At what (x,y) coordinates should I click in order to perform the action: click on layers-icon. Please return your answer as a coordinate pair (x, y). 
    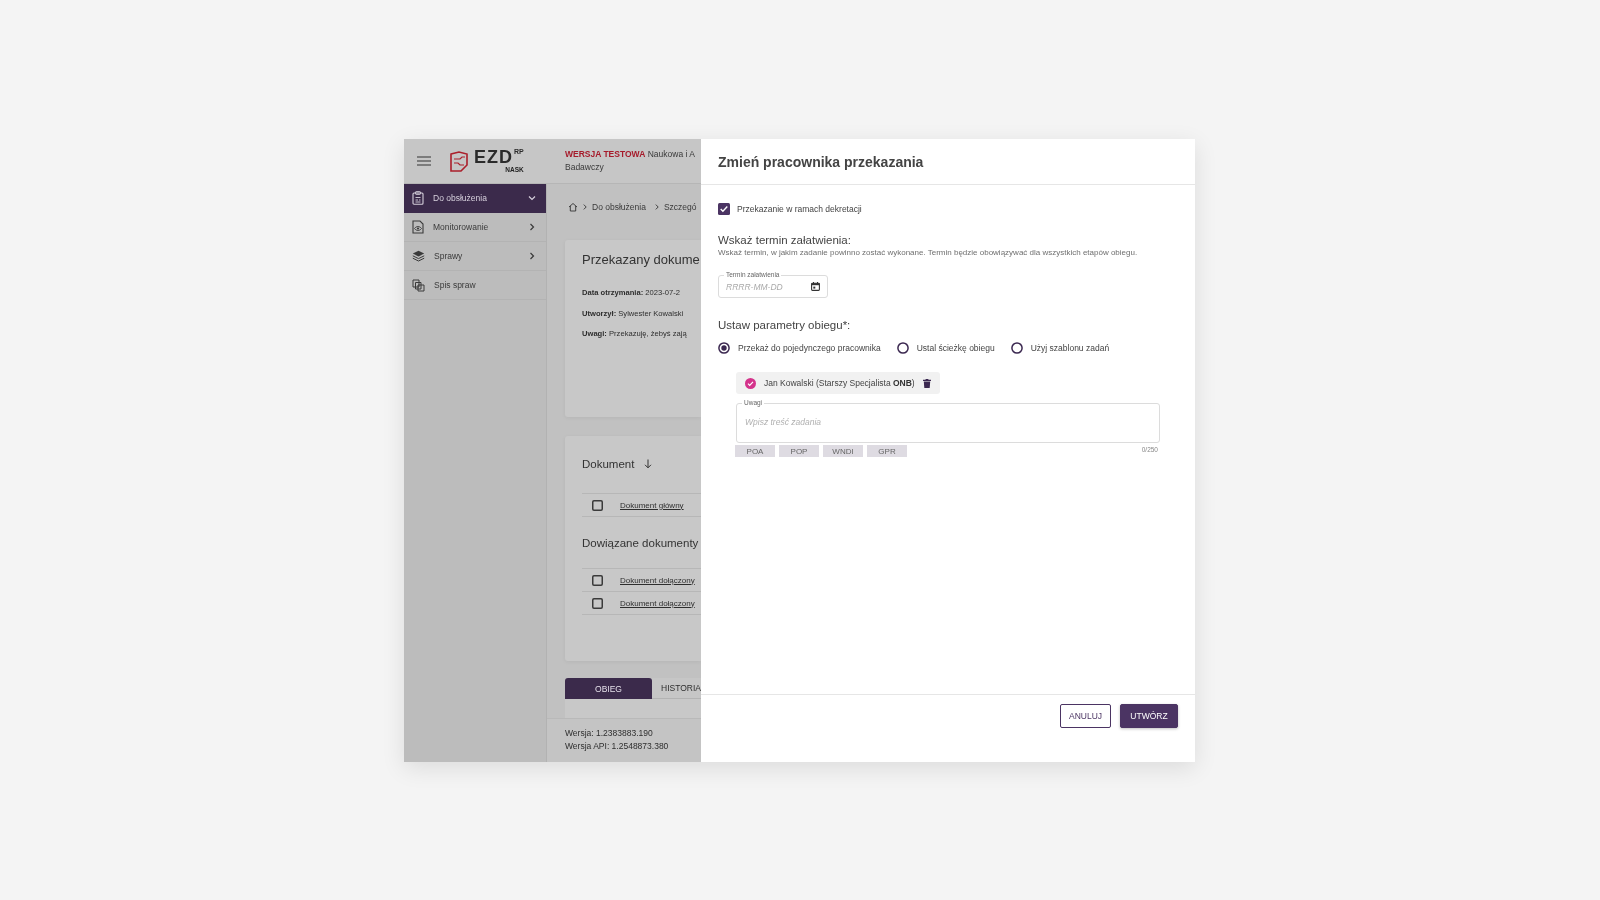
    Looking at the image, I should click on (418, 256).